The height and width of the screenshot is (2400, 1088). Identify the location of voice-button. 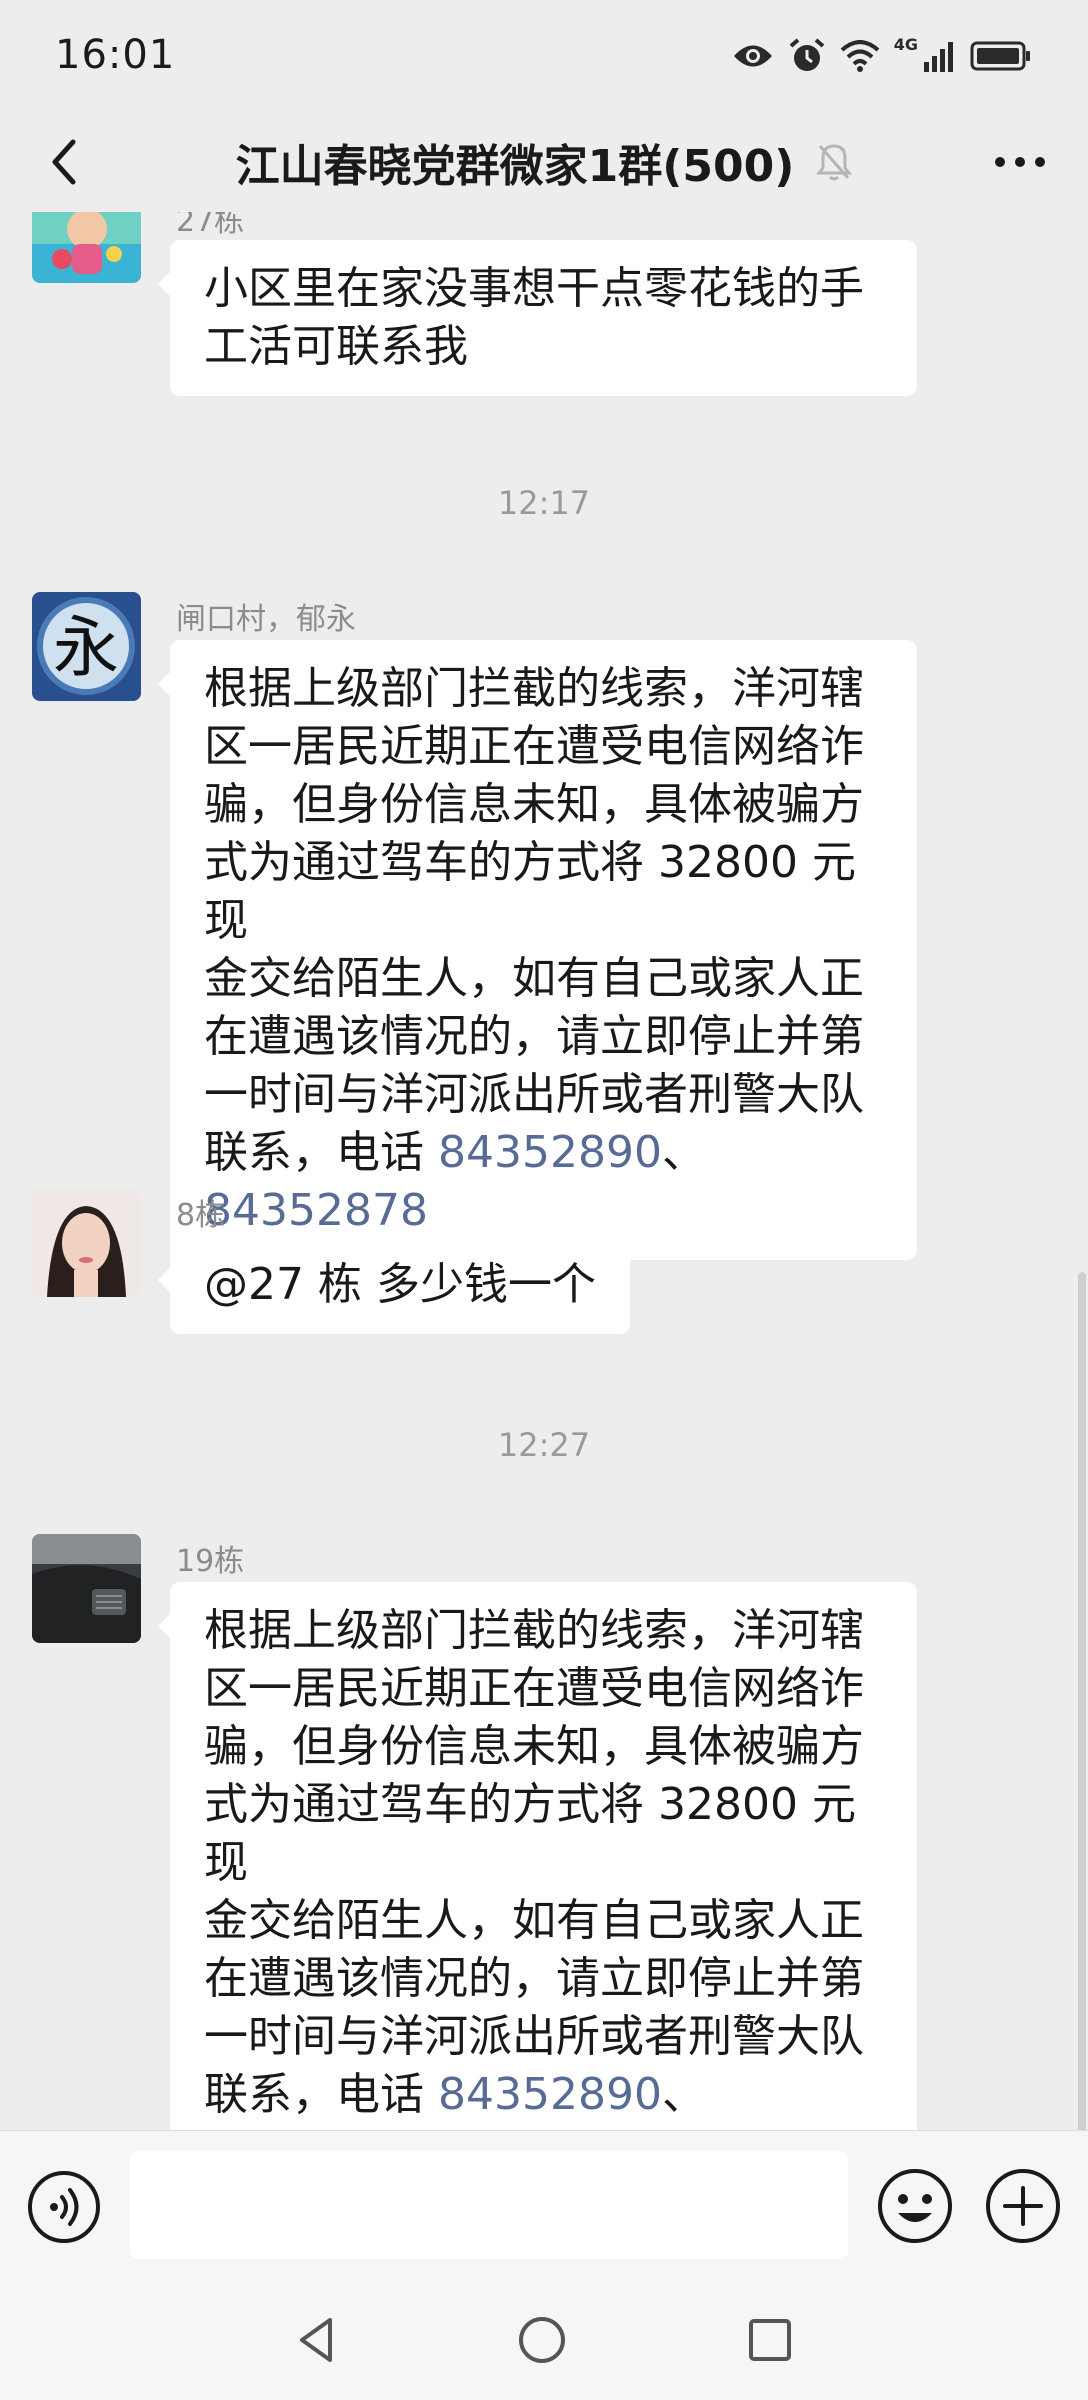
(64, 2207).